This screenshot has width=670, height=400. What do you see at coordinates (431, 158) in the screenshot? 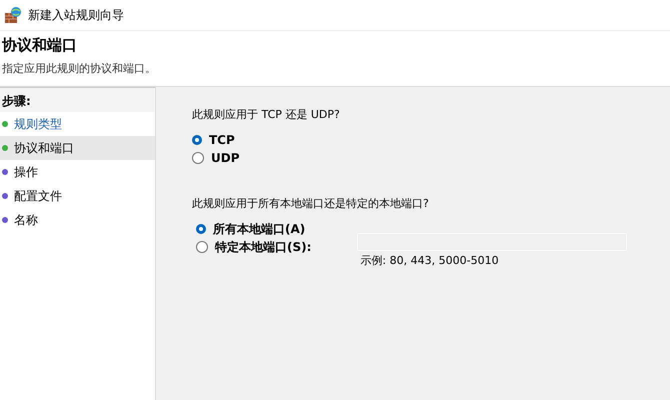
I see `radio-option: UDP` at bounding box center [431, 158].